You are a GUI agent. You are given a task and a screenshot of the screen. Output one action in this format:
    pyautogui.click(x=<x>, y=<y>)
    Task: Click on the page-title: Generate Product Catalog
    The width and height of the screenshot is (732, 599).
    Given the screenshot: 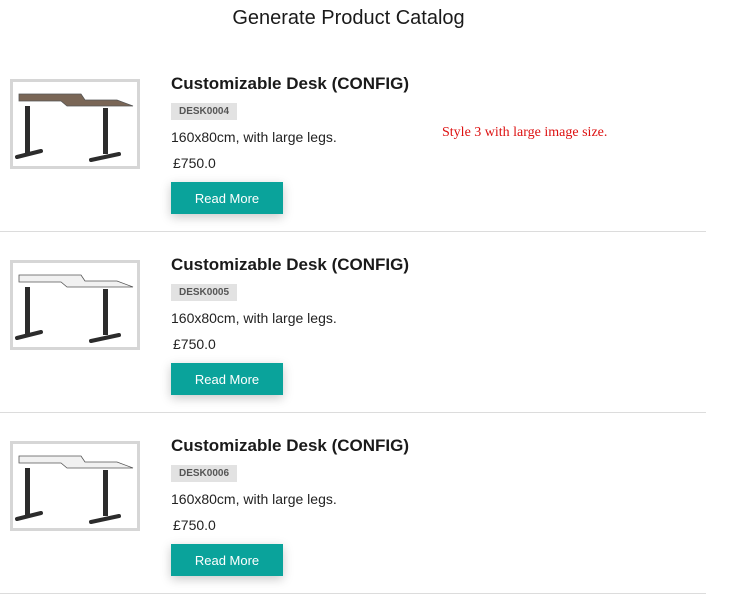 What is the action you would take?
    pyautogui.click(x=348, y=18)
    